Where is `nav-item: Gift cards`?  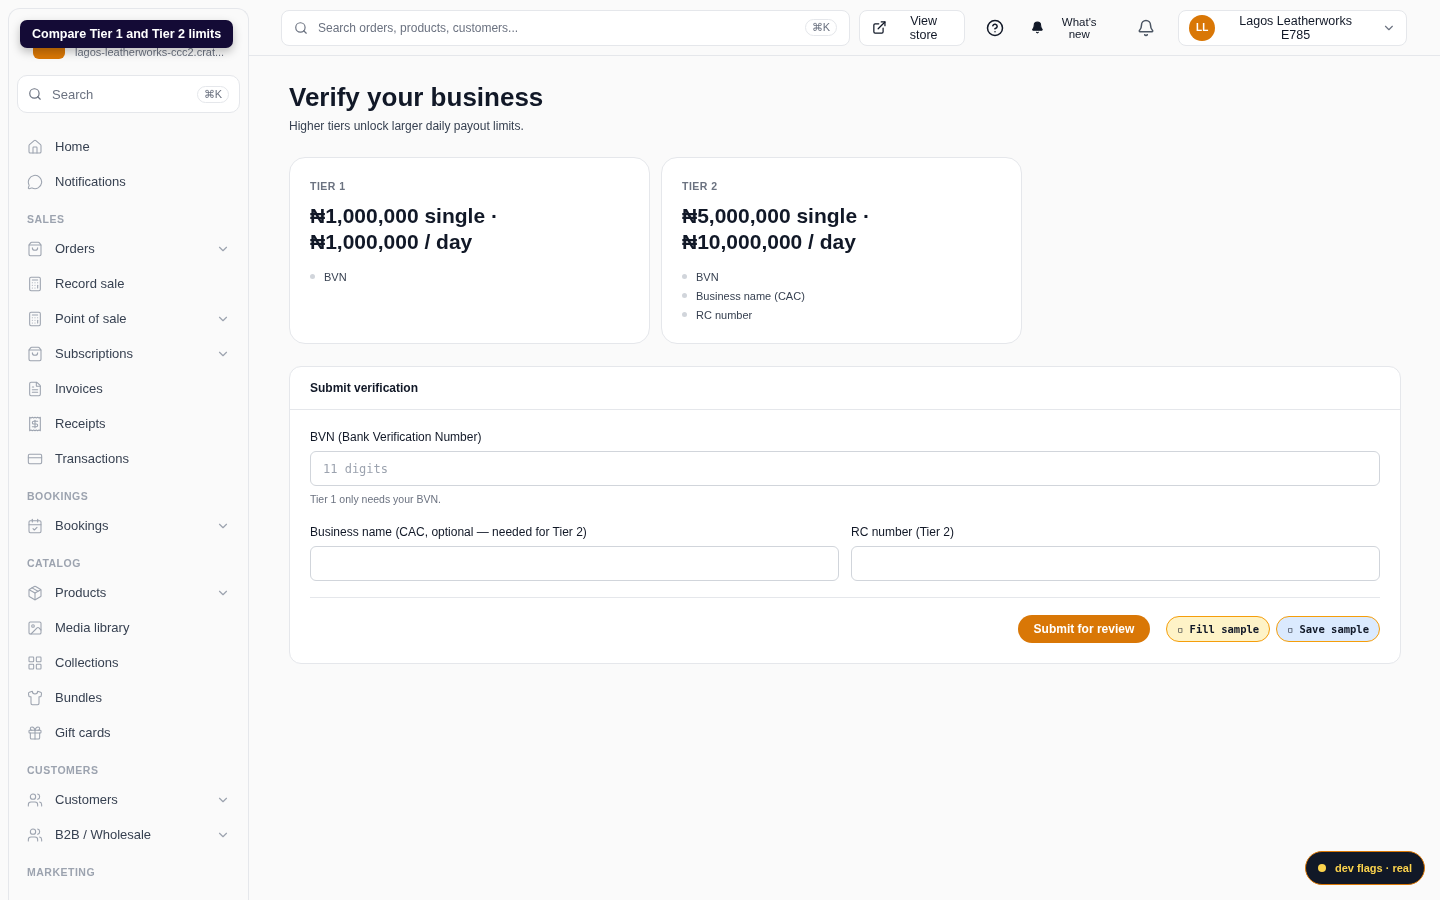 nav-item: Gift cards is located at coordinates (128, 732).